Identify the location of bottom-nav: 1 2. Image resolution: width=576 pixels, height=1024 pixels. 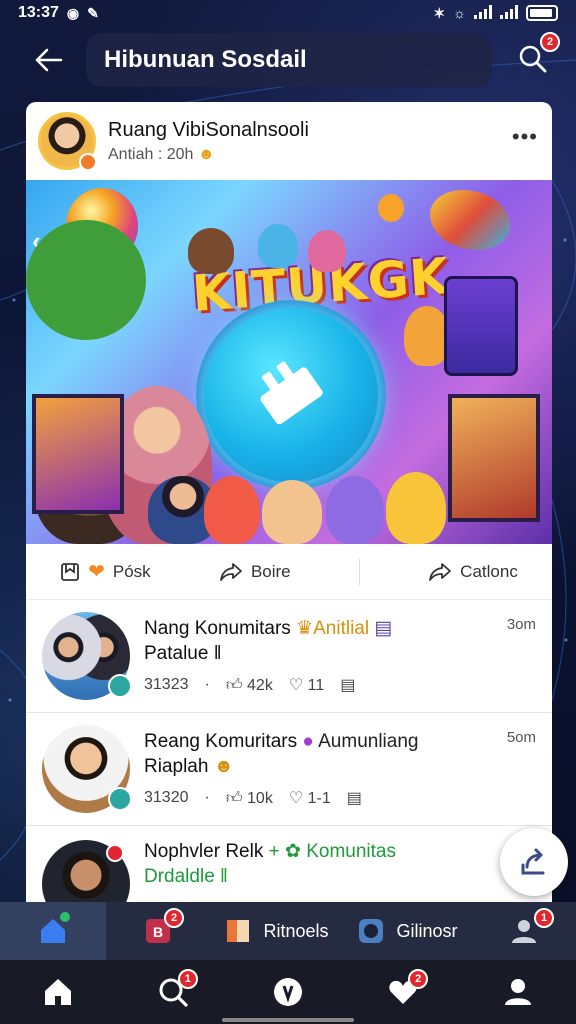
(288, 992).